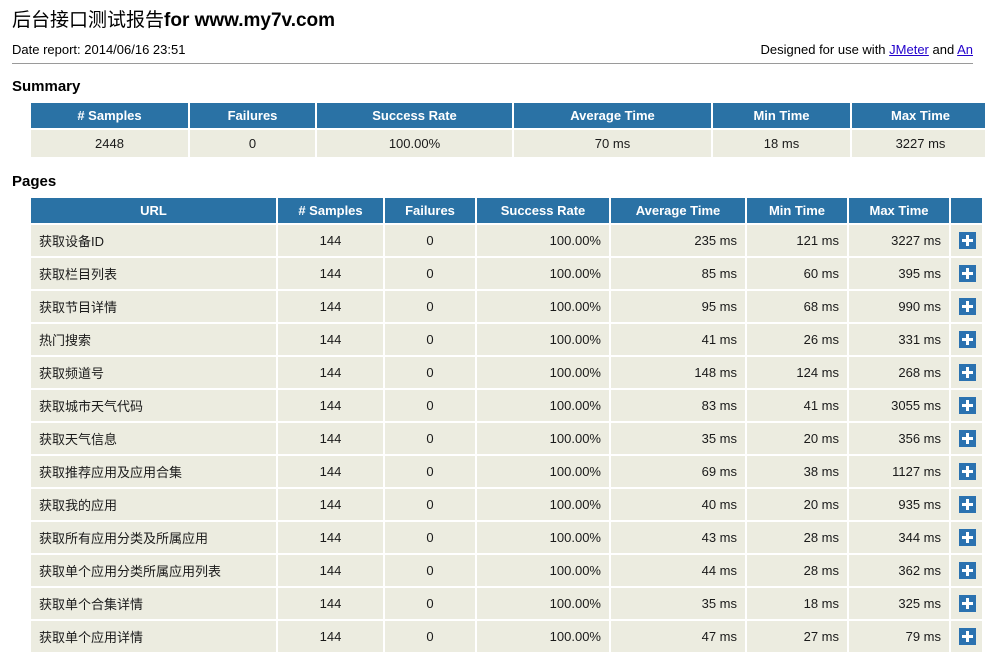 Image resolution: width=985 pixels, height=654 pixels. I want to click on page-title-ascii: for www.my7v.com, so click(250, 20).